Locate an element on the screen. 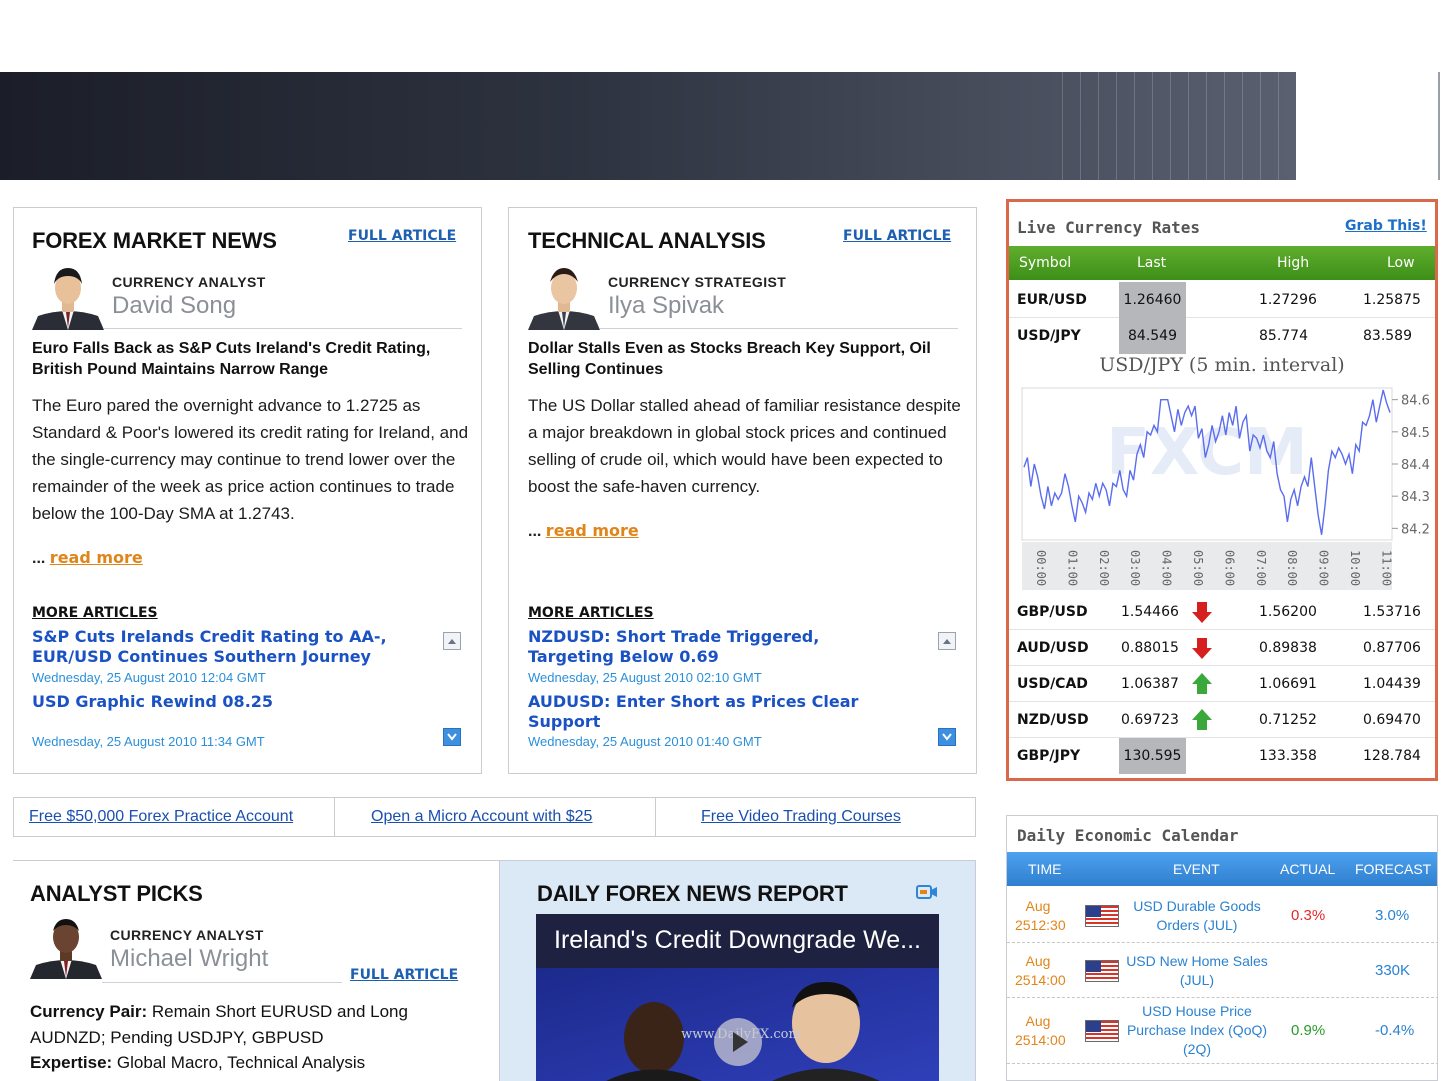 The image size is (1441, 1081). rate-high: 1.06691 is located at coordinates (1288, 684).